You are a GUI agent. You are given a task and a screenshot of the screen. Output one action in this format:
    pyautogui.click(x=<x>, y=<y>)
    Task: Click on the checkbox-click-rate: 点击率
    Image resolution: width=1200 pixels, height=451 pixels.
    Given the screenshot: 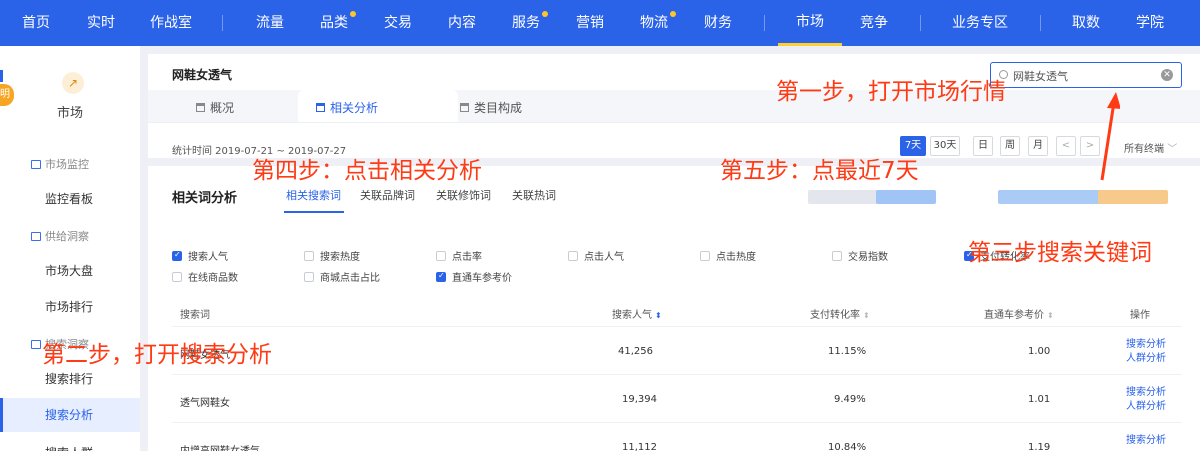 What is the action you would take?
    pyautogui.click(x=459, y=255)
    